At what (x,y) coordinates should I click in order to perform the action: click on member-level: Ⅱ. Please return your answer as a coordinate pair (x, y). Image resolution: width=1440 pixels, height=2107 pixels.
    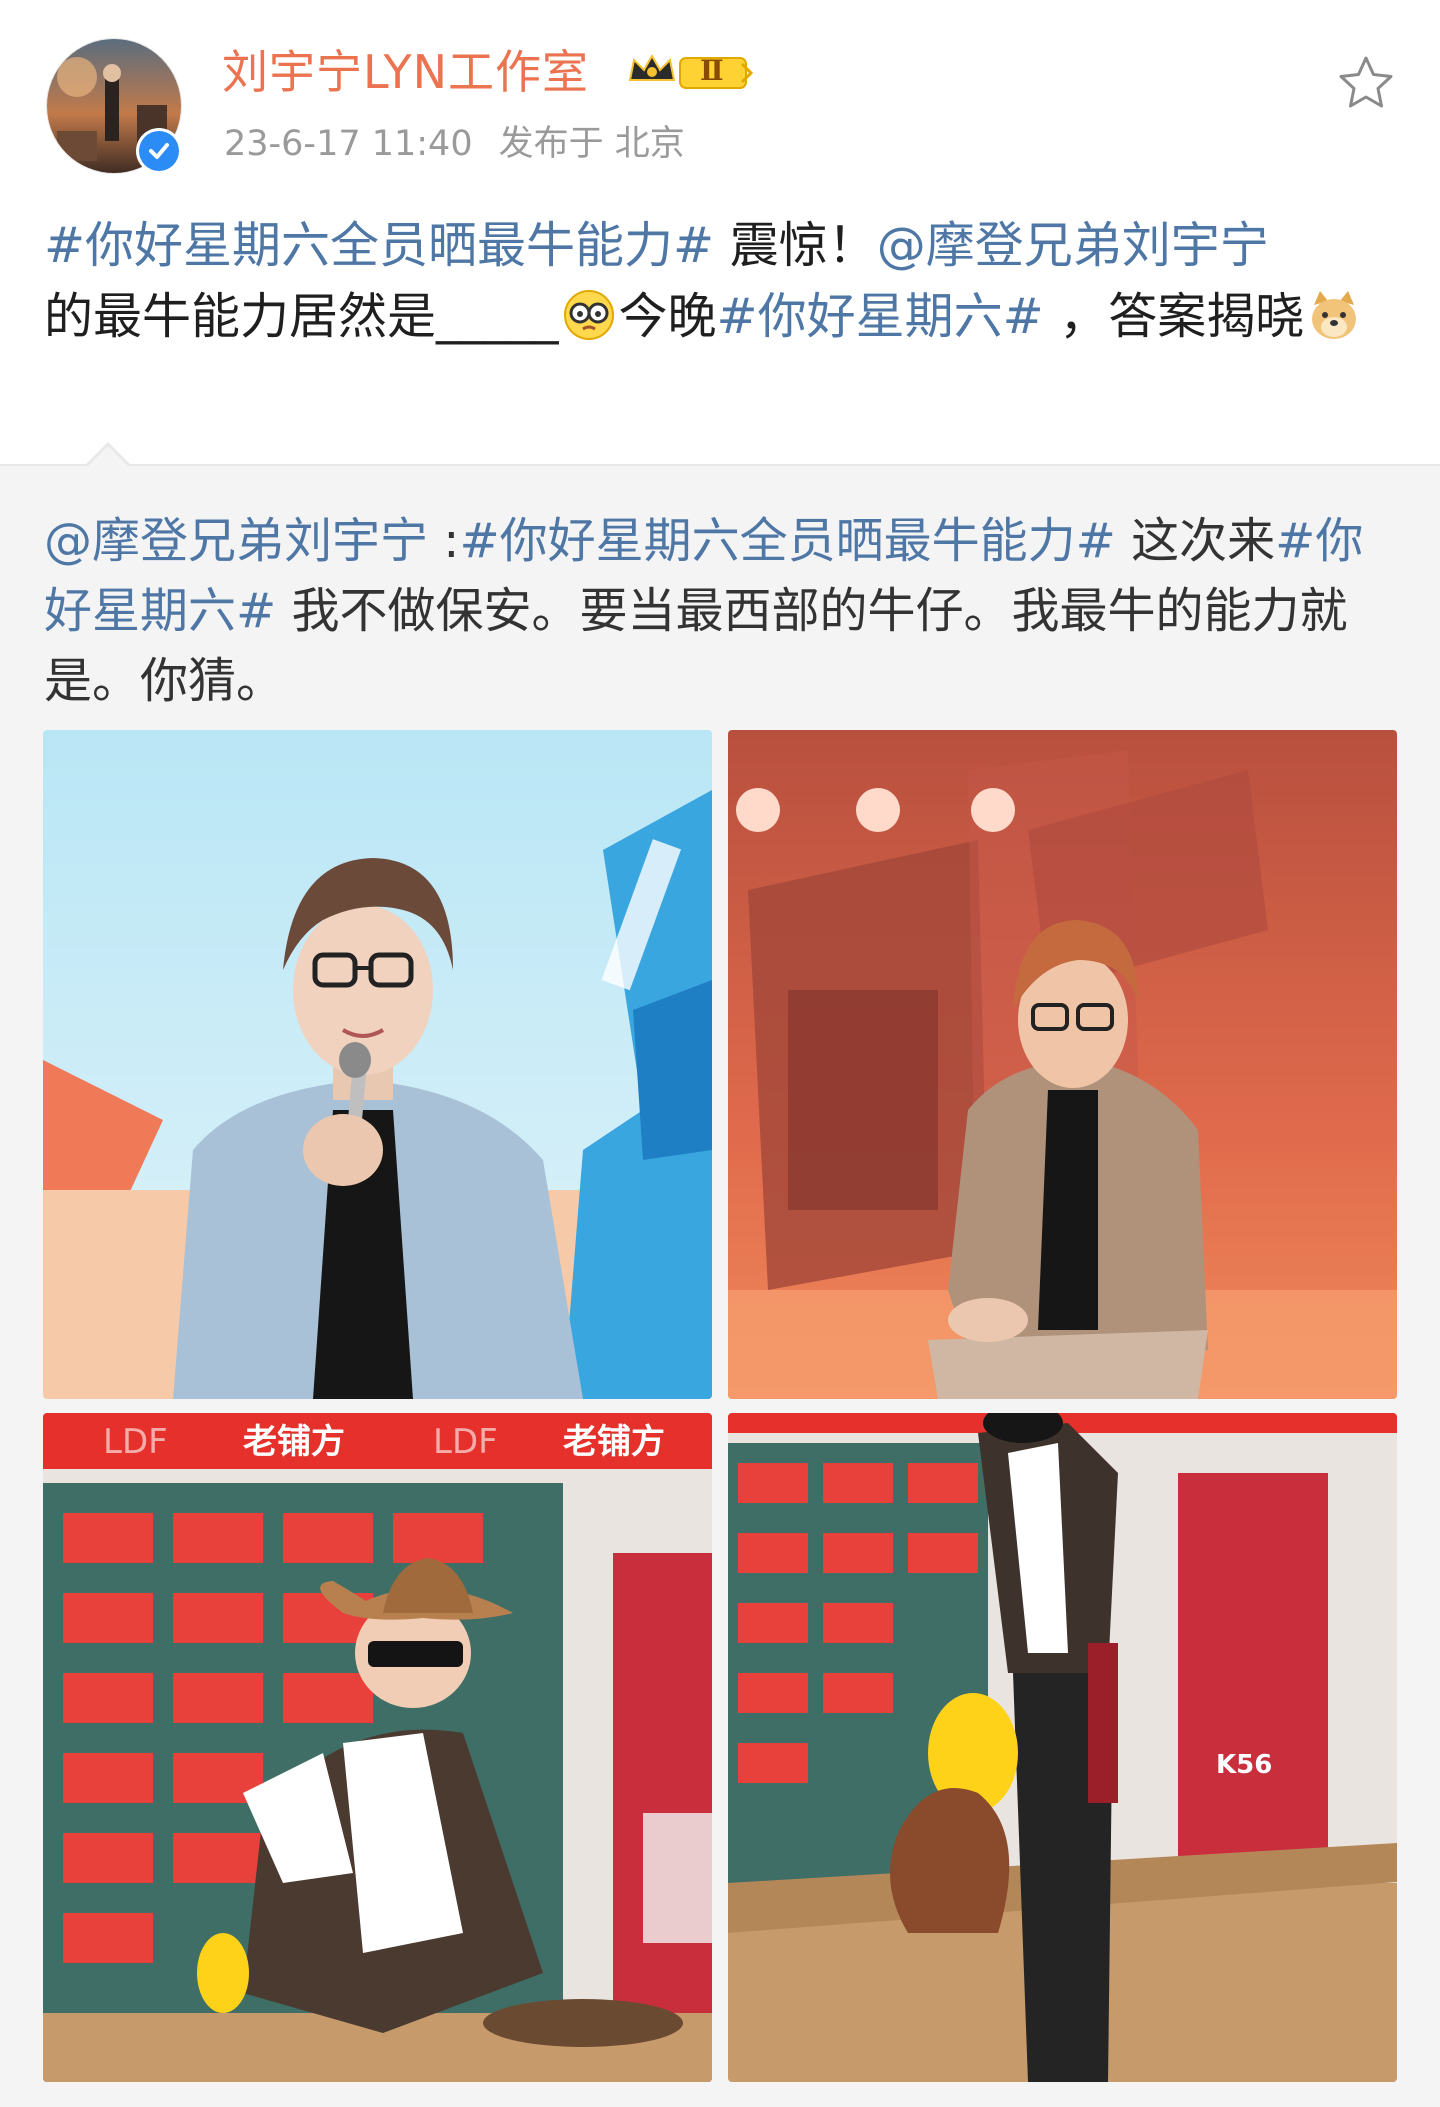
    Looking at the image, I should click on (712, 70).